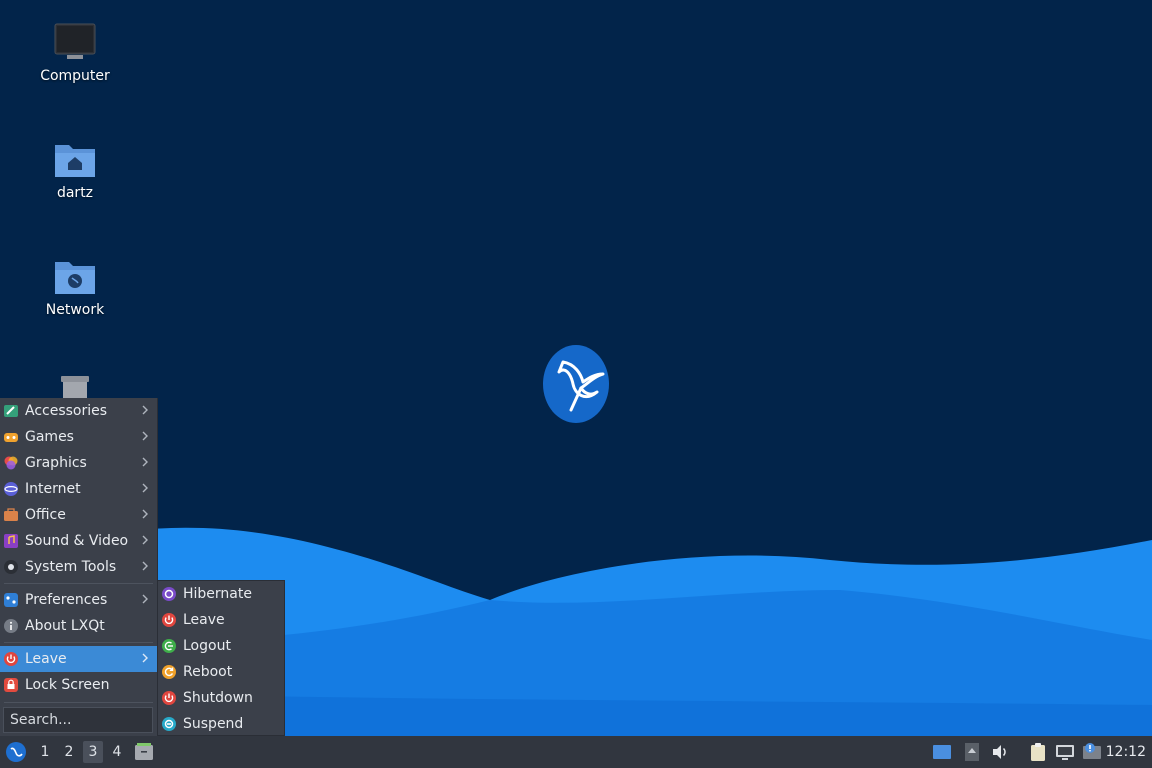 This screenshot has height=768, width=1152. What do you see at coordinates (11, 411) in the screenshot?
I see `accessories-icon` at bounding box center [11, 411].